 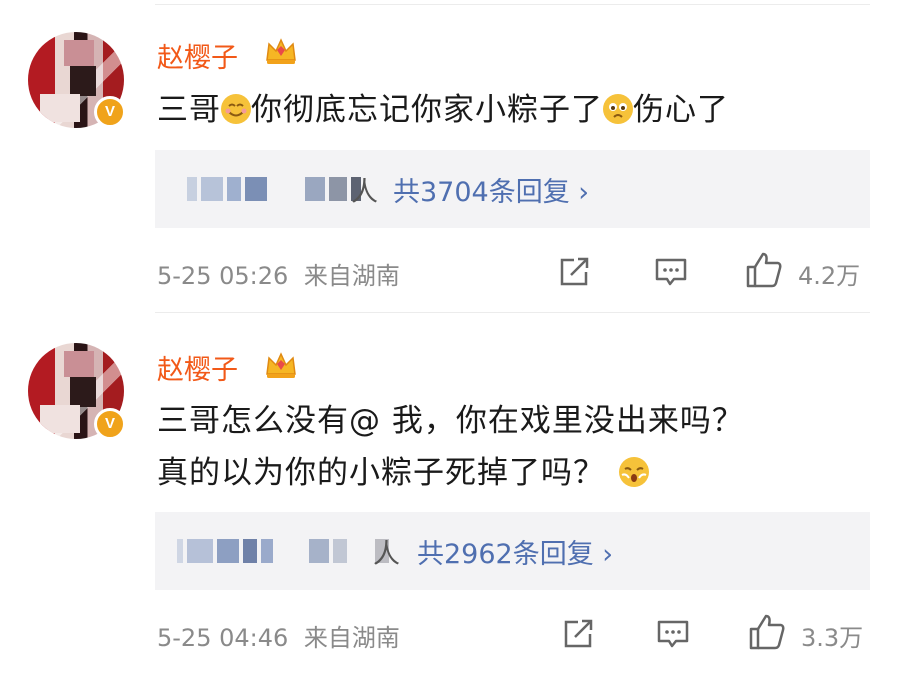 What do you see at coordinates (512, 4) in the screenshot?
I see `top-divider` at bounding box center [512, 4].